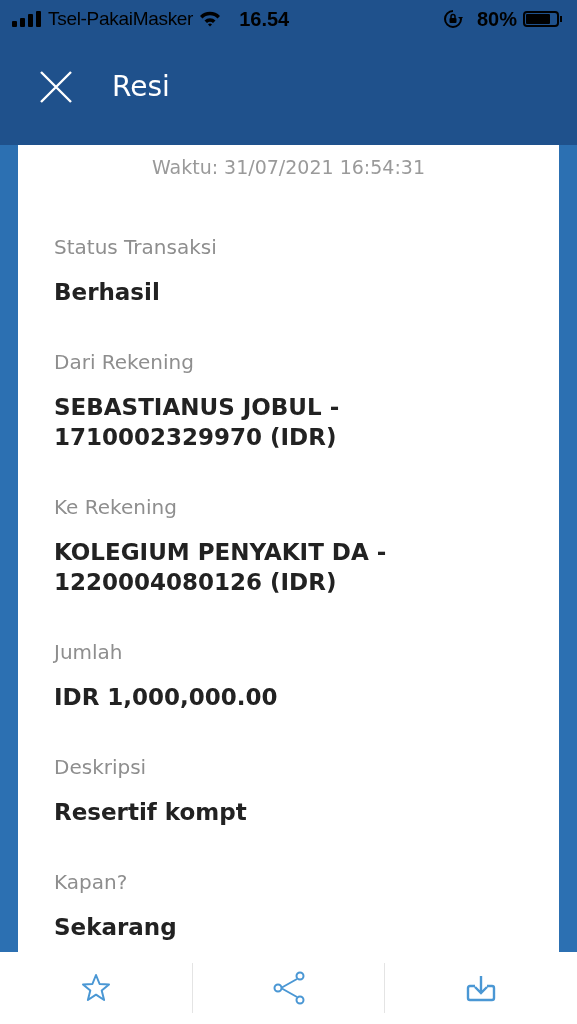 The image size is (577, 1024). What do you see at coordinates (197, 422) in the screenshot?
I see `field-value: SEBASTIANUS JOBUL - 1710002329970 (IDR)` at bounding box center [197, 422].